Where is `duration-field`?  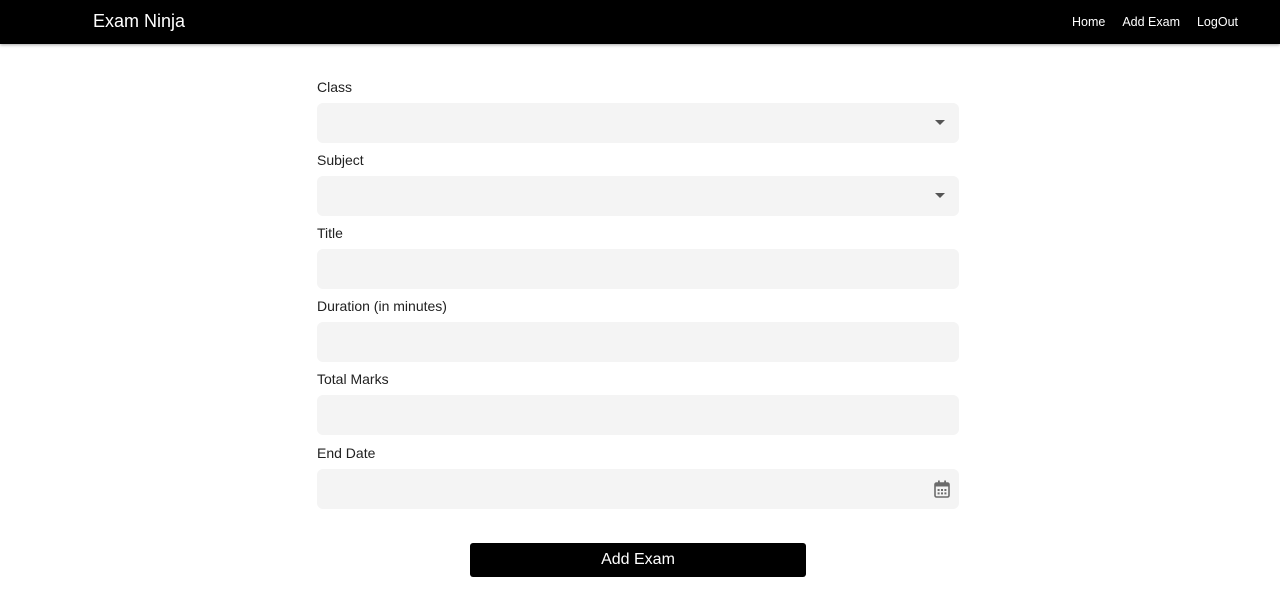 duration-field is located at coordinates (638, 342).